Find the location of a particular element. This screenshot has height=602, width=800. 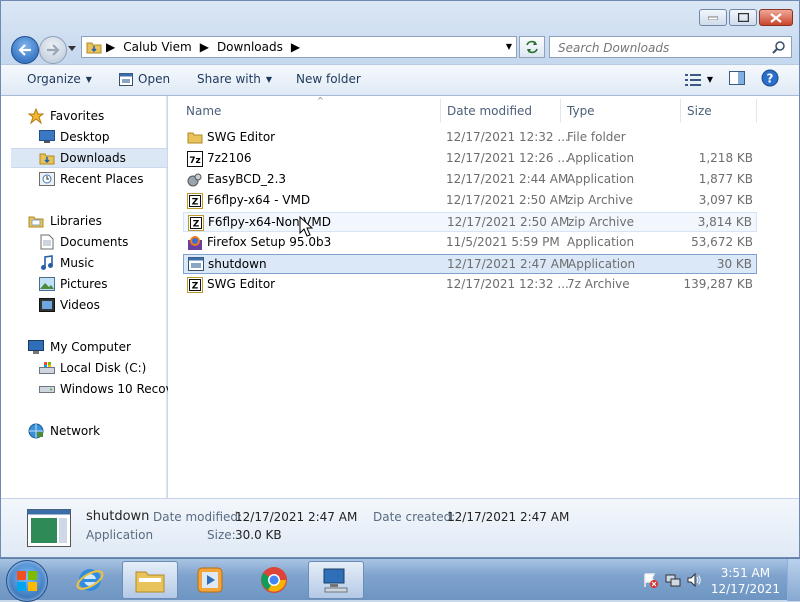

application-icon is located at coordinates (196, 265).